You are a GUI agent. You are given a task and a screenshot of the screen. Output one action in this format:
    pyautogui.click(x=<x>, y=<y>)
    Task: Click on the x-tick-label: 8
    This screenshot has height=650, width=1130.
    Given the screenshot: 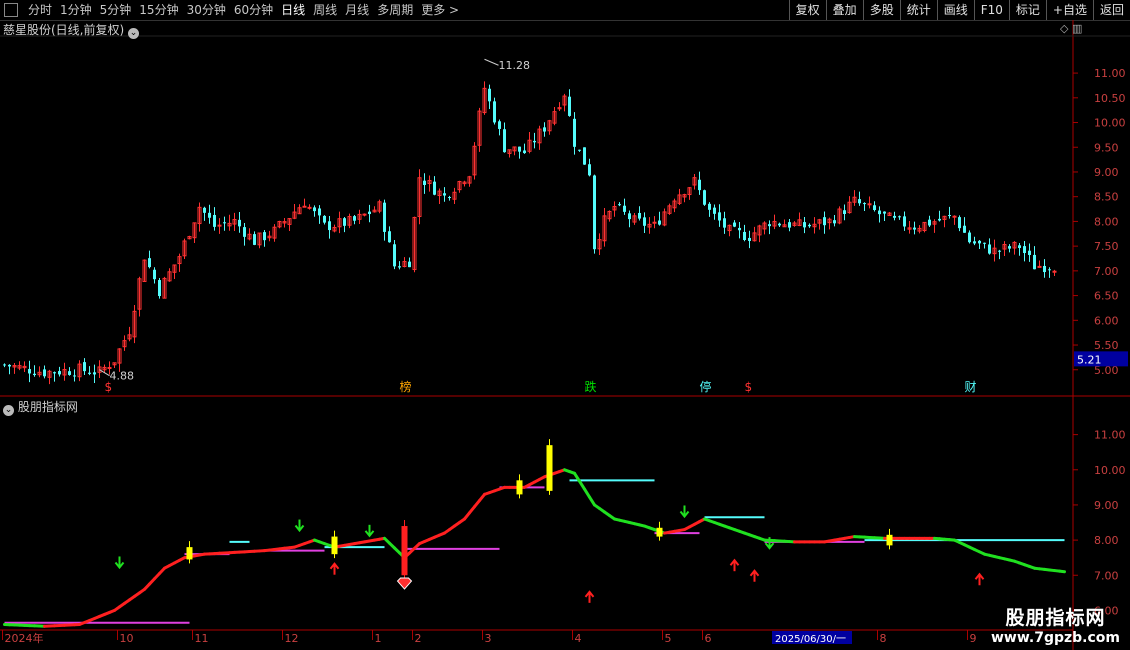 What is the action you would take?
    pyautogui.click(x=883, y=638)
    